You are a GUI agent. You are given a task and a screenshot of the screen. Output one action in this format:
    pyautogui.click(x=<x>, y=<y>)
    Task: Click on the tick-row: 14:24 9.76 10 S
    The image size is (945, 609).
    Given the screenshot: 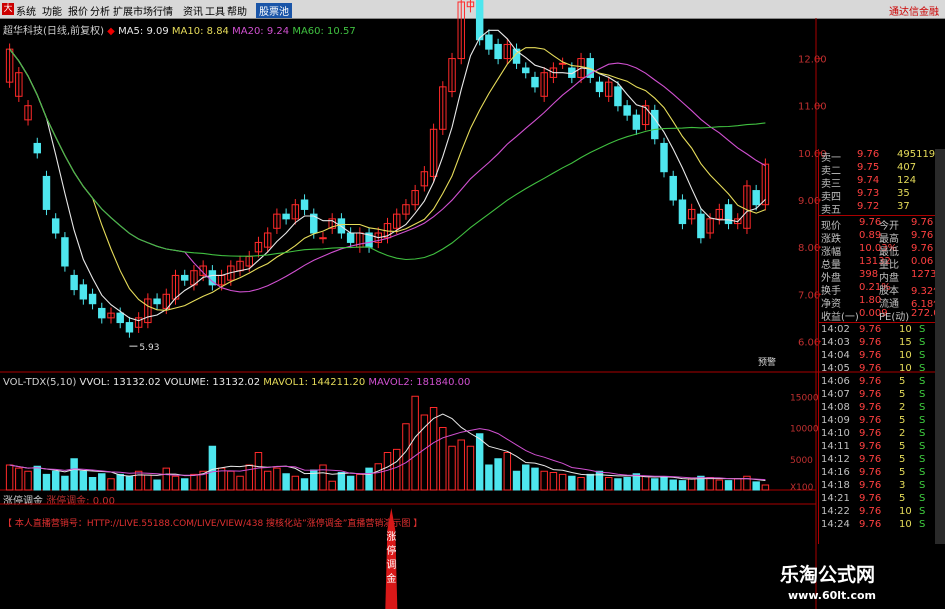 What is the action you would take?
    pyautogui.click(x=877, y=525)
    